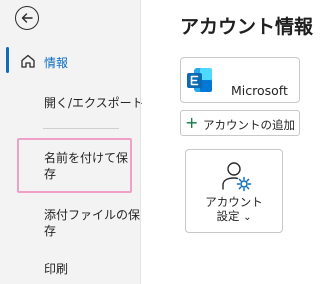 The height and width of the screenshot is (284, 320). What do you see at coordinates (56, 63) in the screenshot?
I see `sidebar-item-label: 情報` at bounding box center [56, 63].